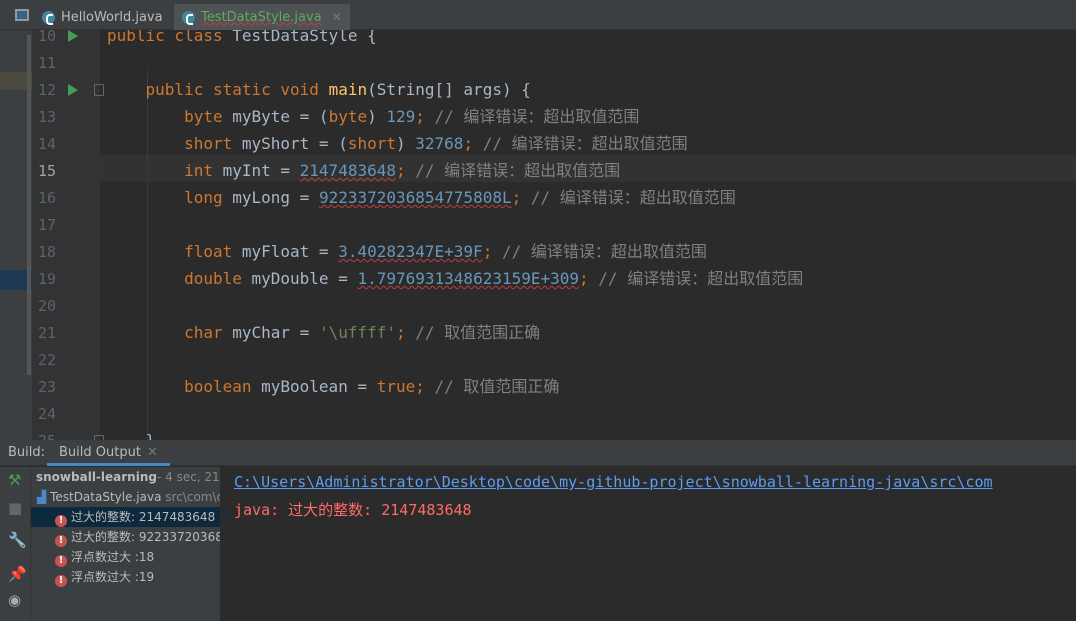 The height and width of the screenshot is (621, 1076). I want to click on file-name: TestDataStyle.java, so click(106, 497).